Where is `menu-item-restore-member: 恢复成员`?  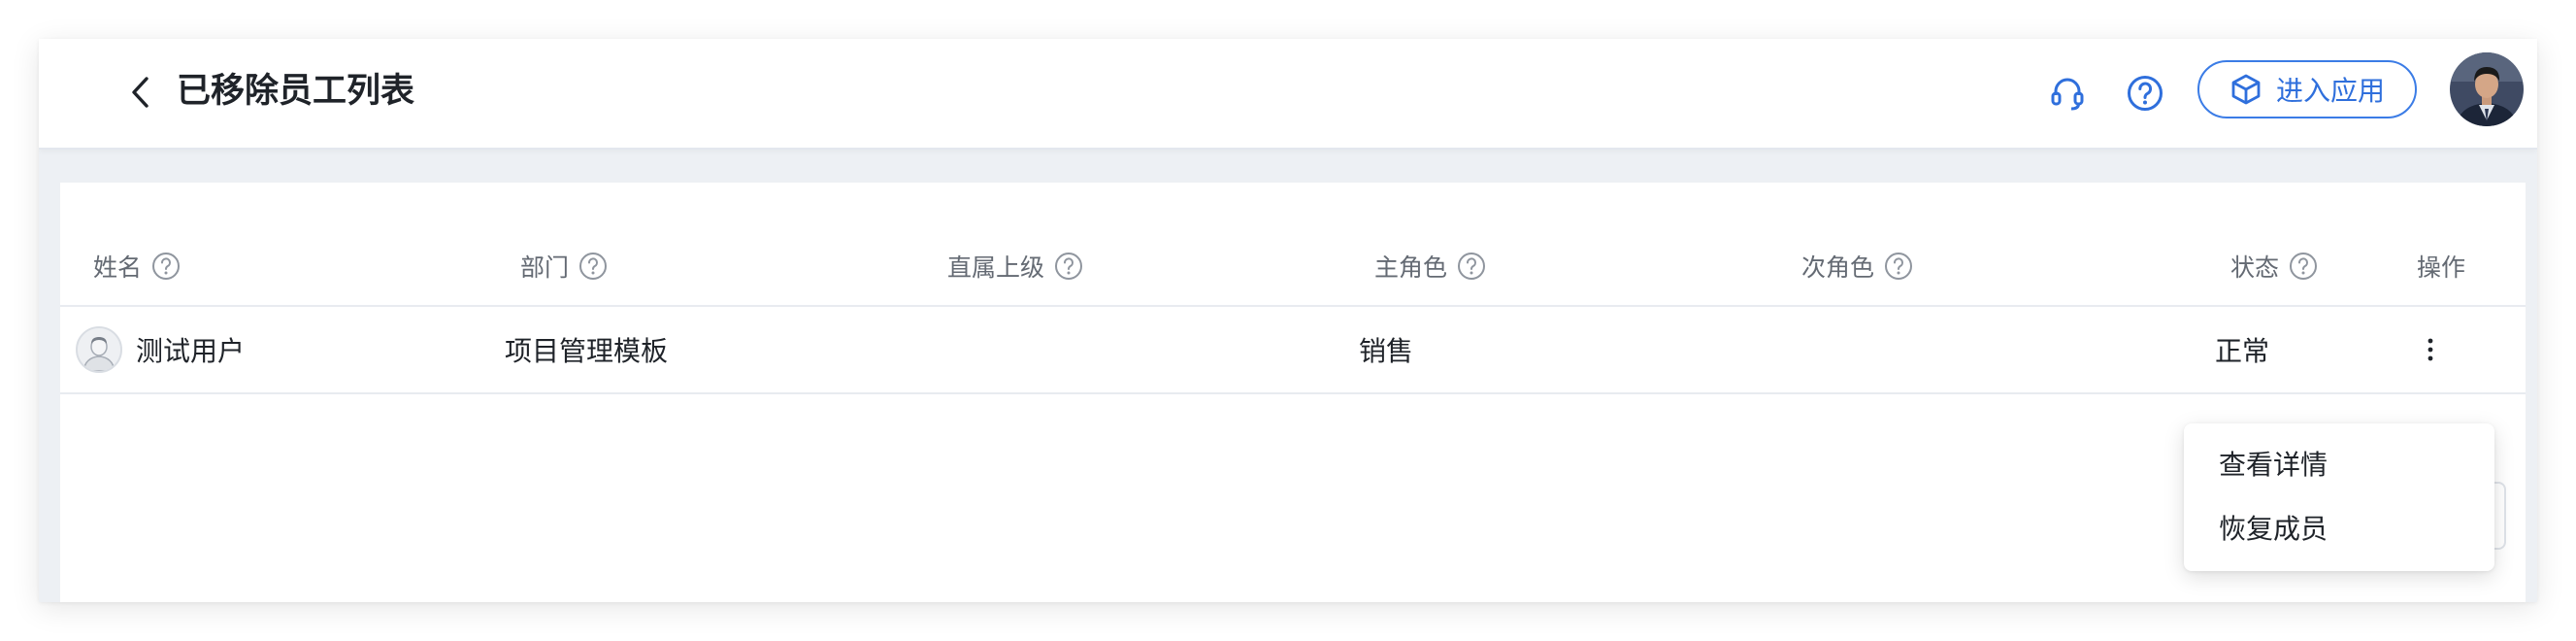 menu-item-restore-member: 恢复成员 is located at coordinates (2339, 529).